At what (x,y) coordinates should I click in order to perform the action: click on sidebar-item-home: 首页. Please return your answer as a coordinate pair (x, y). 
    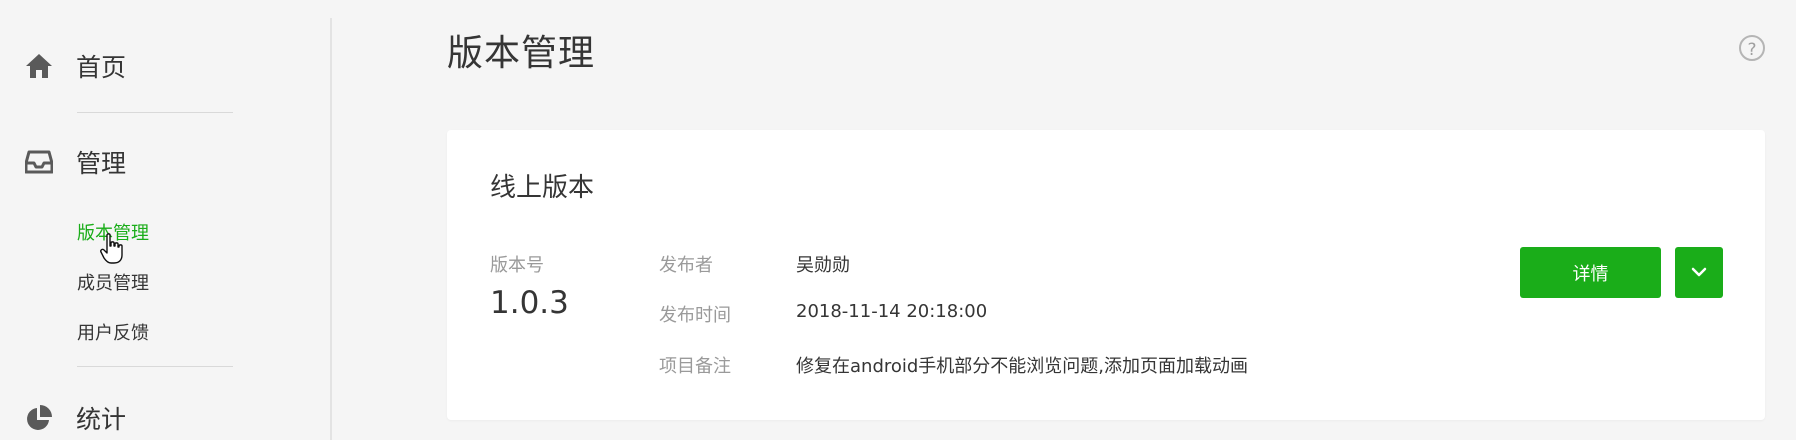
    Looking at the image, I should click on (75, 66).